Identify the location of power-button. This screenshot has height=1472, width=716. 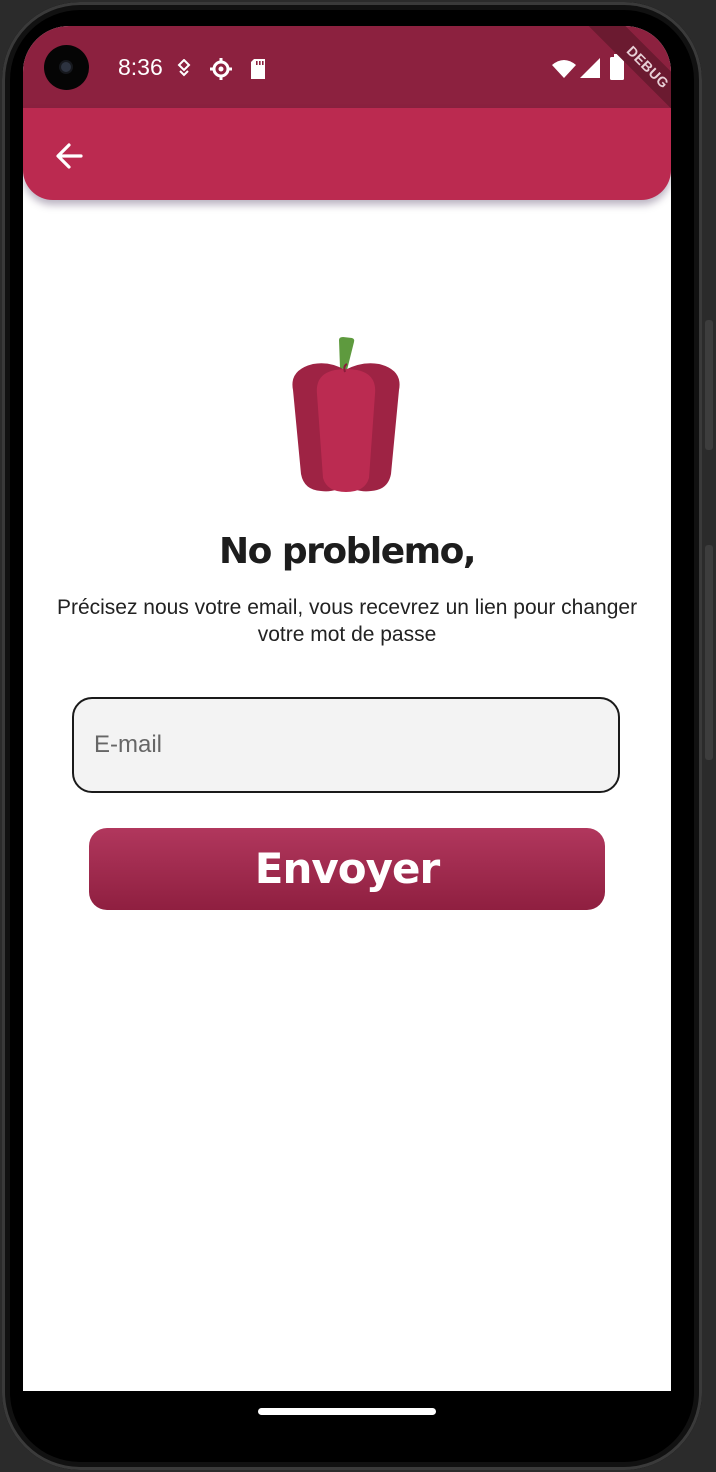
(709, 385).